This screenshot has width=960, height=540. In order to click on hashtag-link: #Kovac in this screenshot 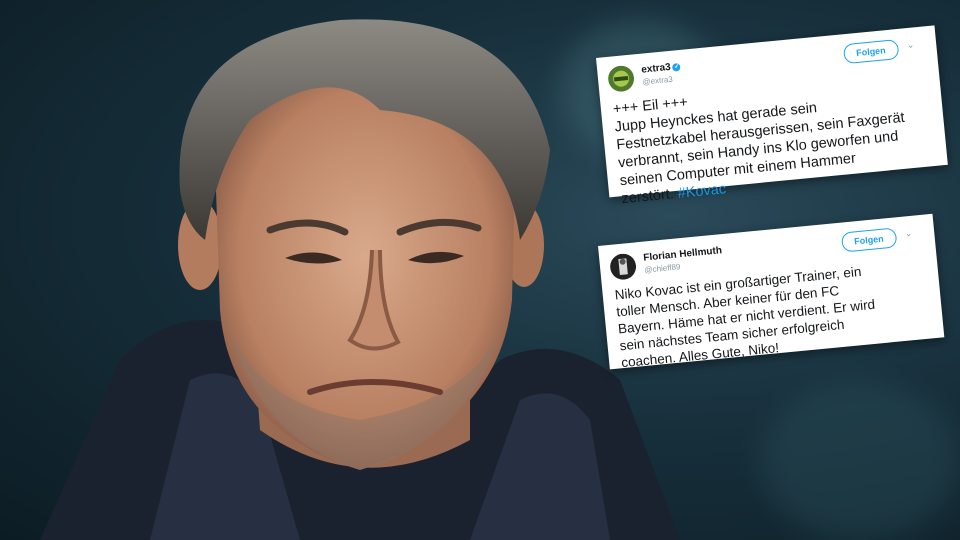, I will do `click(702, 191)`.